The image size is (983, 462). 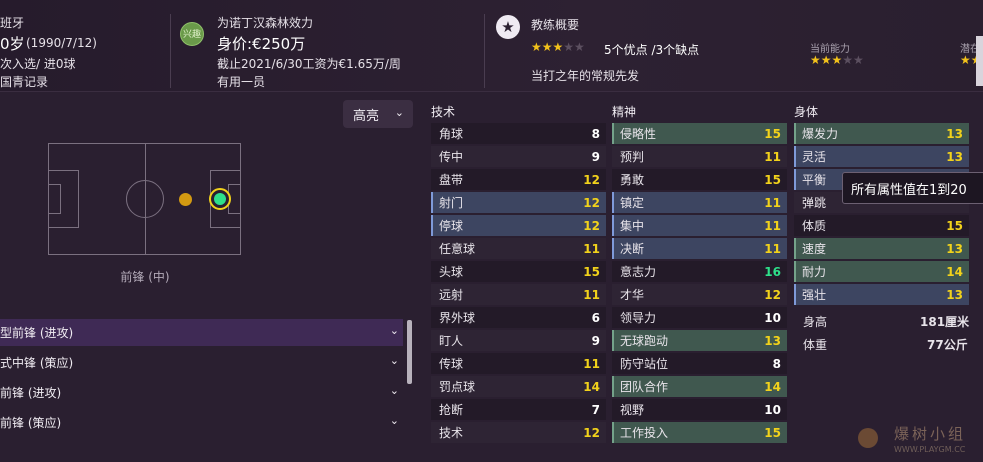 What do you see at coordinates (644, 387) in the screenshot?
I see `attribute-name: 团队合作` at bounding box center [644, 387].